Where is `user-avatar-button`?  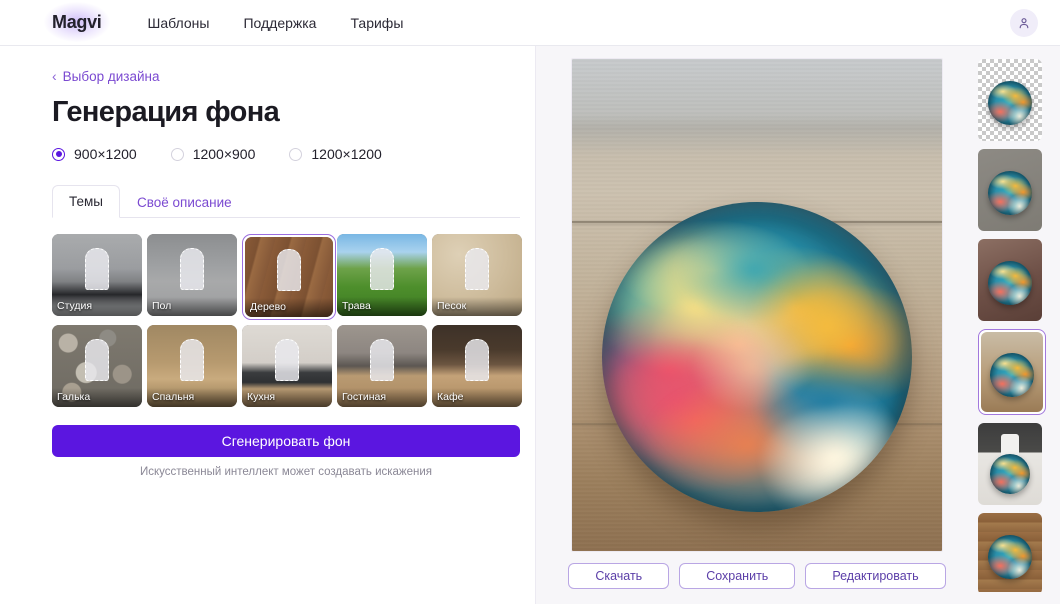
user-avatar-button is located at coordinates (1024, 23).